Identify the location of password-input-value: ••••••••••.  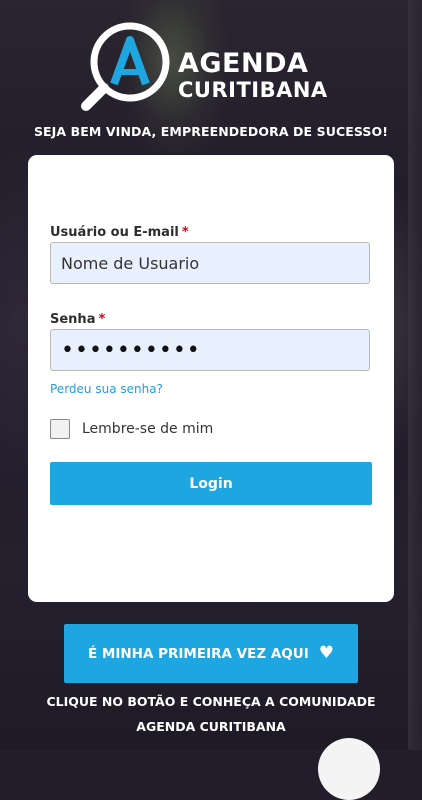
(131, 350).